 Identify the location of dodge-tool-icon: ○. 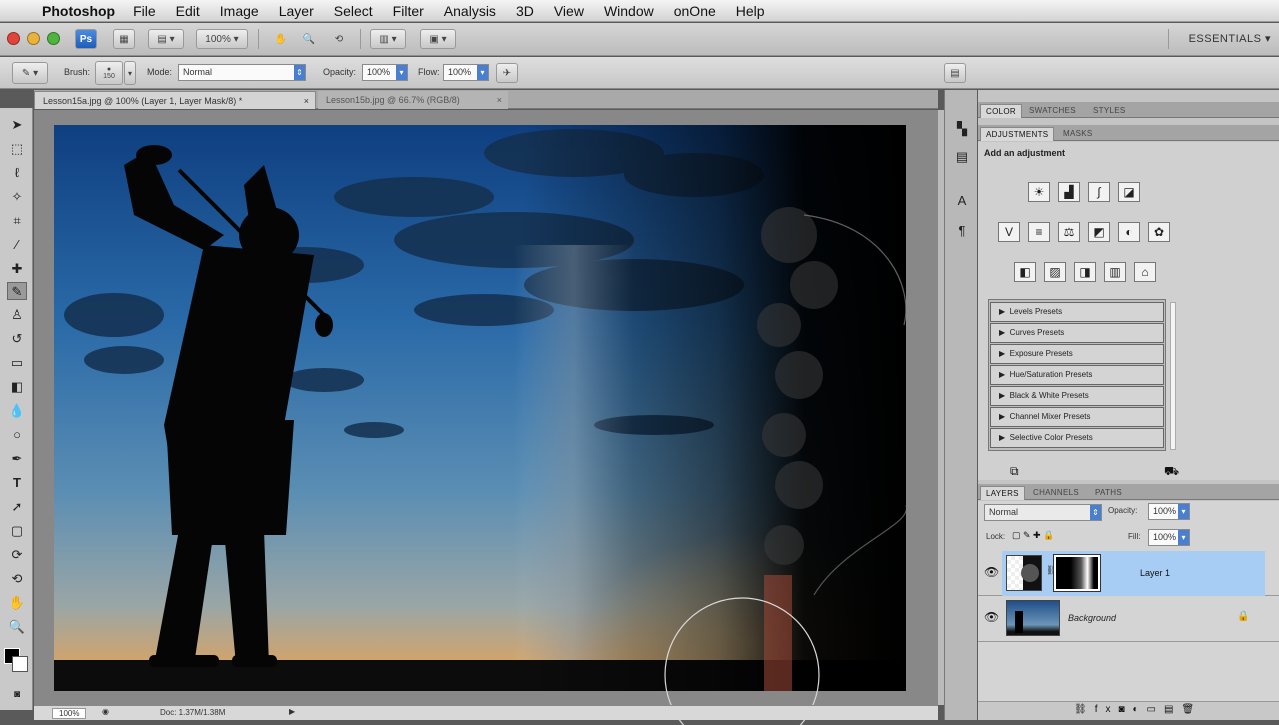
(17, 435).